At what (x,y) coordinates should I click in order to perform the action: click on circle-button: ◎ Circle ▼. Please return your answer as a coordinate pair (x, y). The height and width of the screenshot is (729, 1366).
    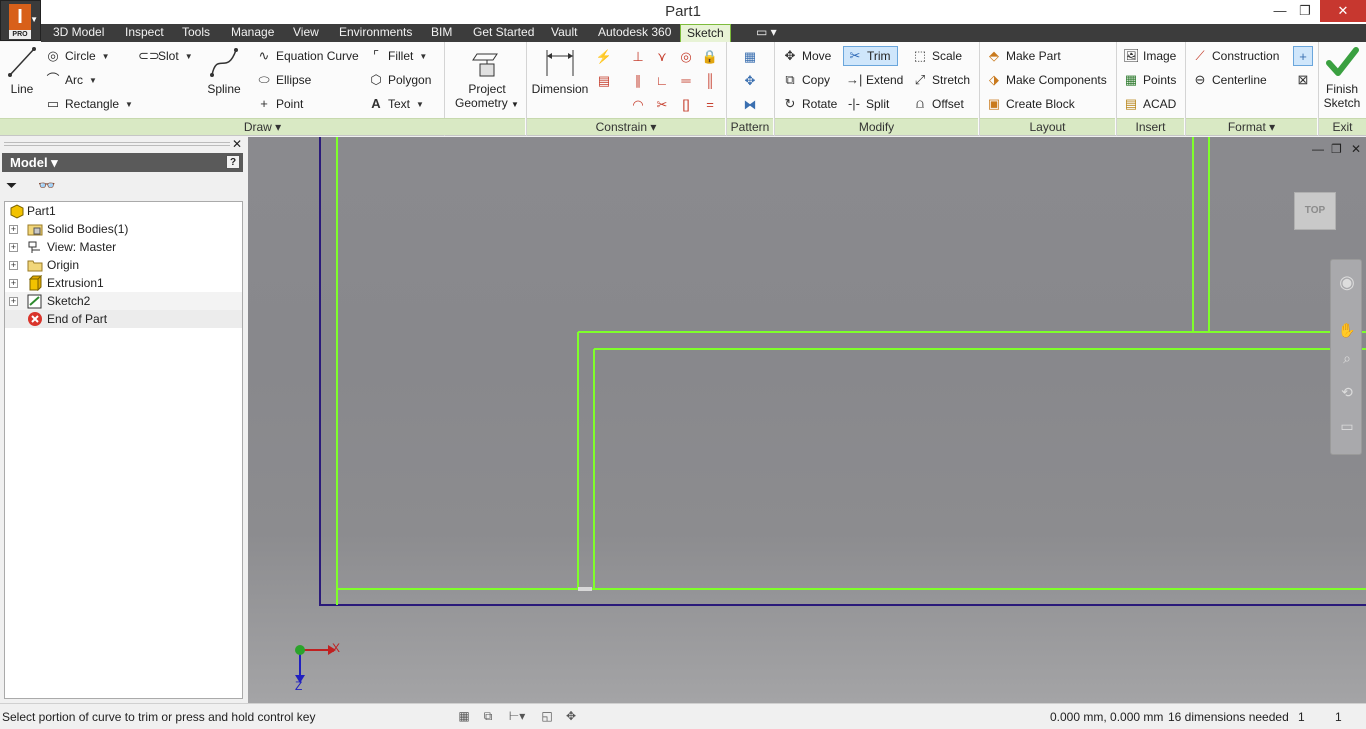
    Looking at the image, I should click on (77, 56).